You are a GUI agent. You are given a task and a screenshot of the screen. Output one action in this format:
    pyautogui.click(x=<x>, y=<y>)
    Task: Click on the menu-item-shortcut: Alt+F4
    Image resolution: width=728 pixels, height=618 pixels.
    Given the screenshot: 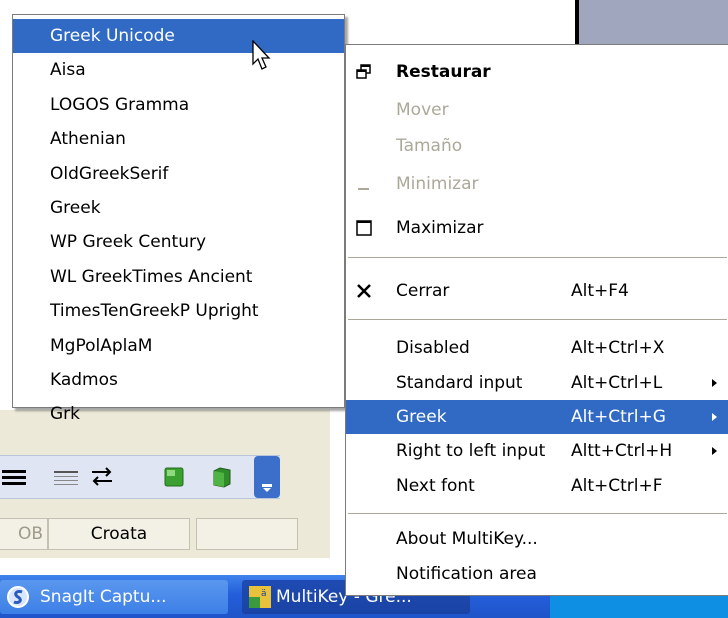 What is the action you would take?
    pyautogui.click(x=600, y=291)
    